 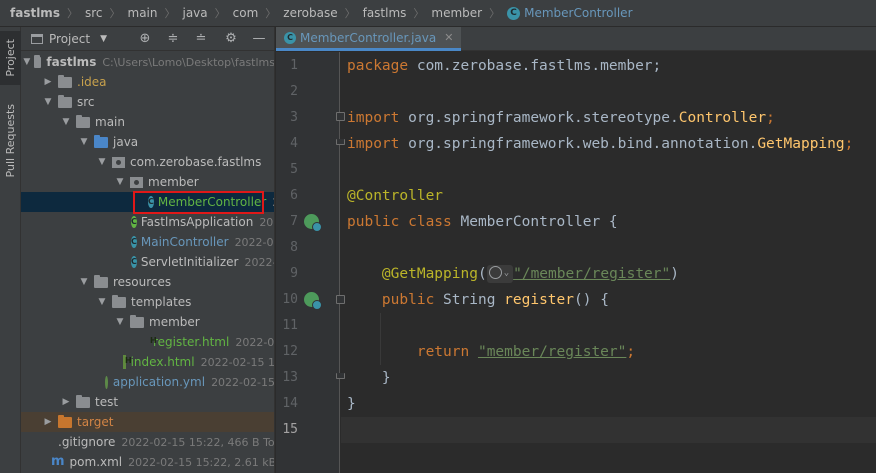 What do you see at coordinates (148, 342) in the screenshot?
I see `tree-item-register-html: register.html 2022-02` at bounding box center [148, 342].